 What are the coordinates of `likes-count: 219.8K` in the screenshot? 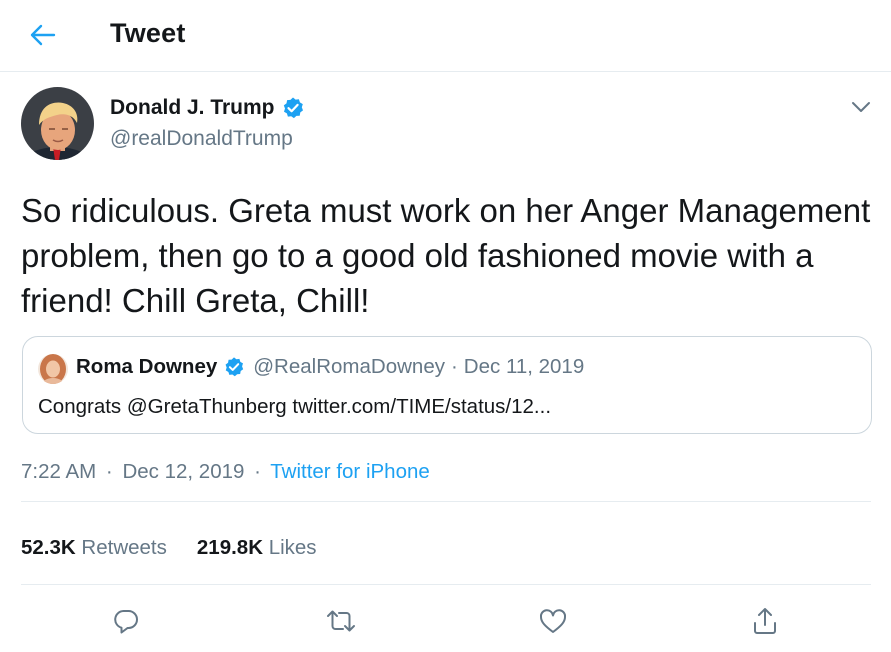 It's located at (229, 547).